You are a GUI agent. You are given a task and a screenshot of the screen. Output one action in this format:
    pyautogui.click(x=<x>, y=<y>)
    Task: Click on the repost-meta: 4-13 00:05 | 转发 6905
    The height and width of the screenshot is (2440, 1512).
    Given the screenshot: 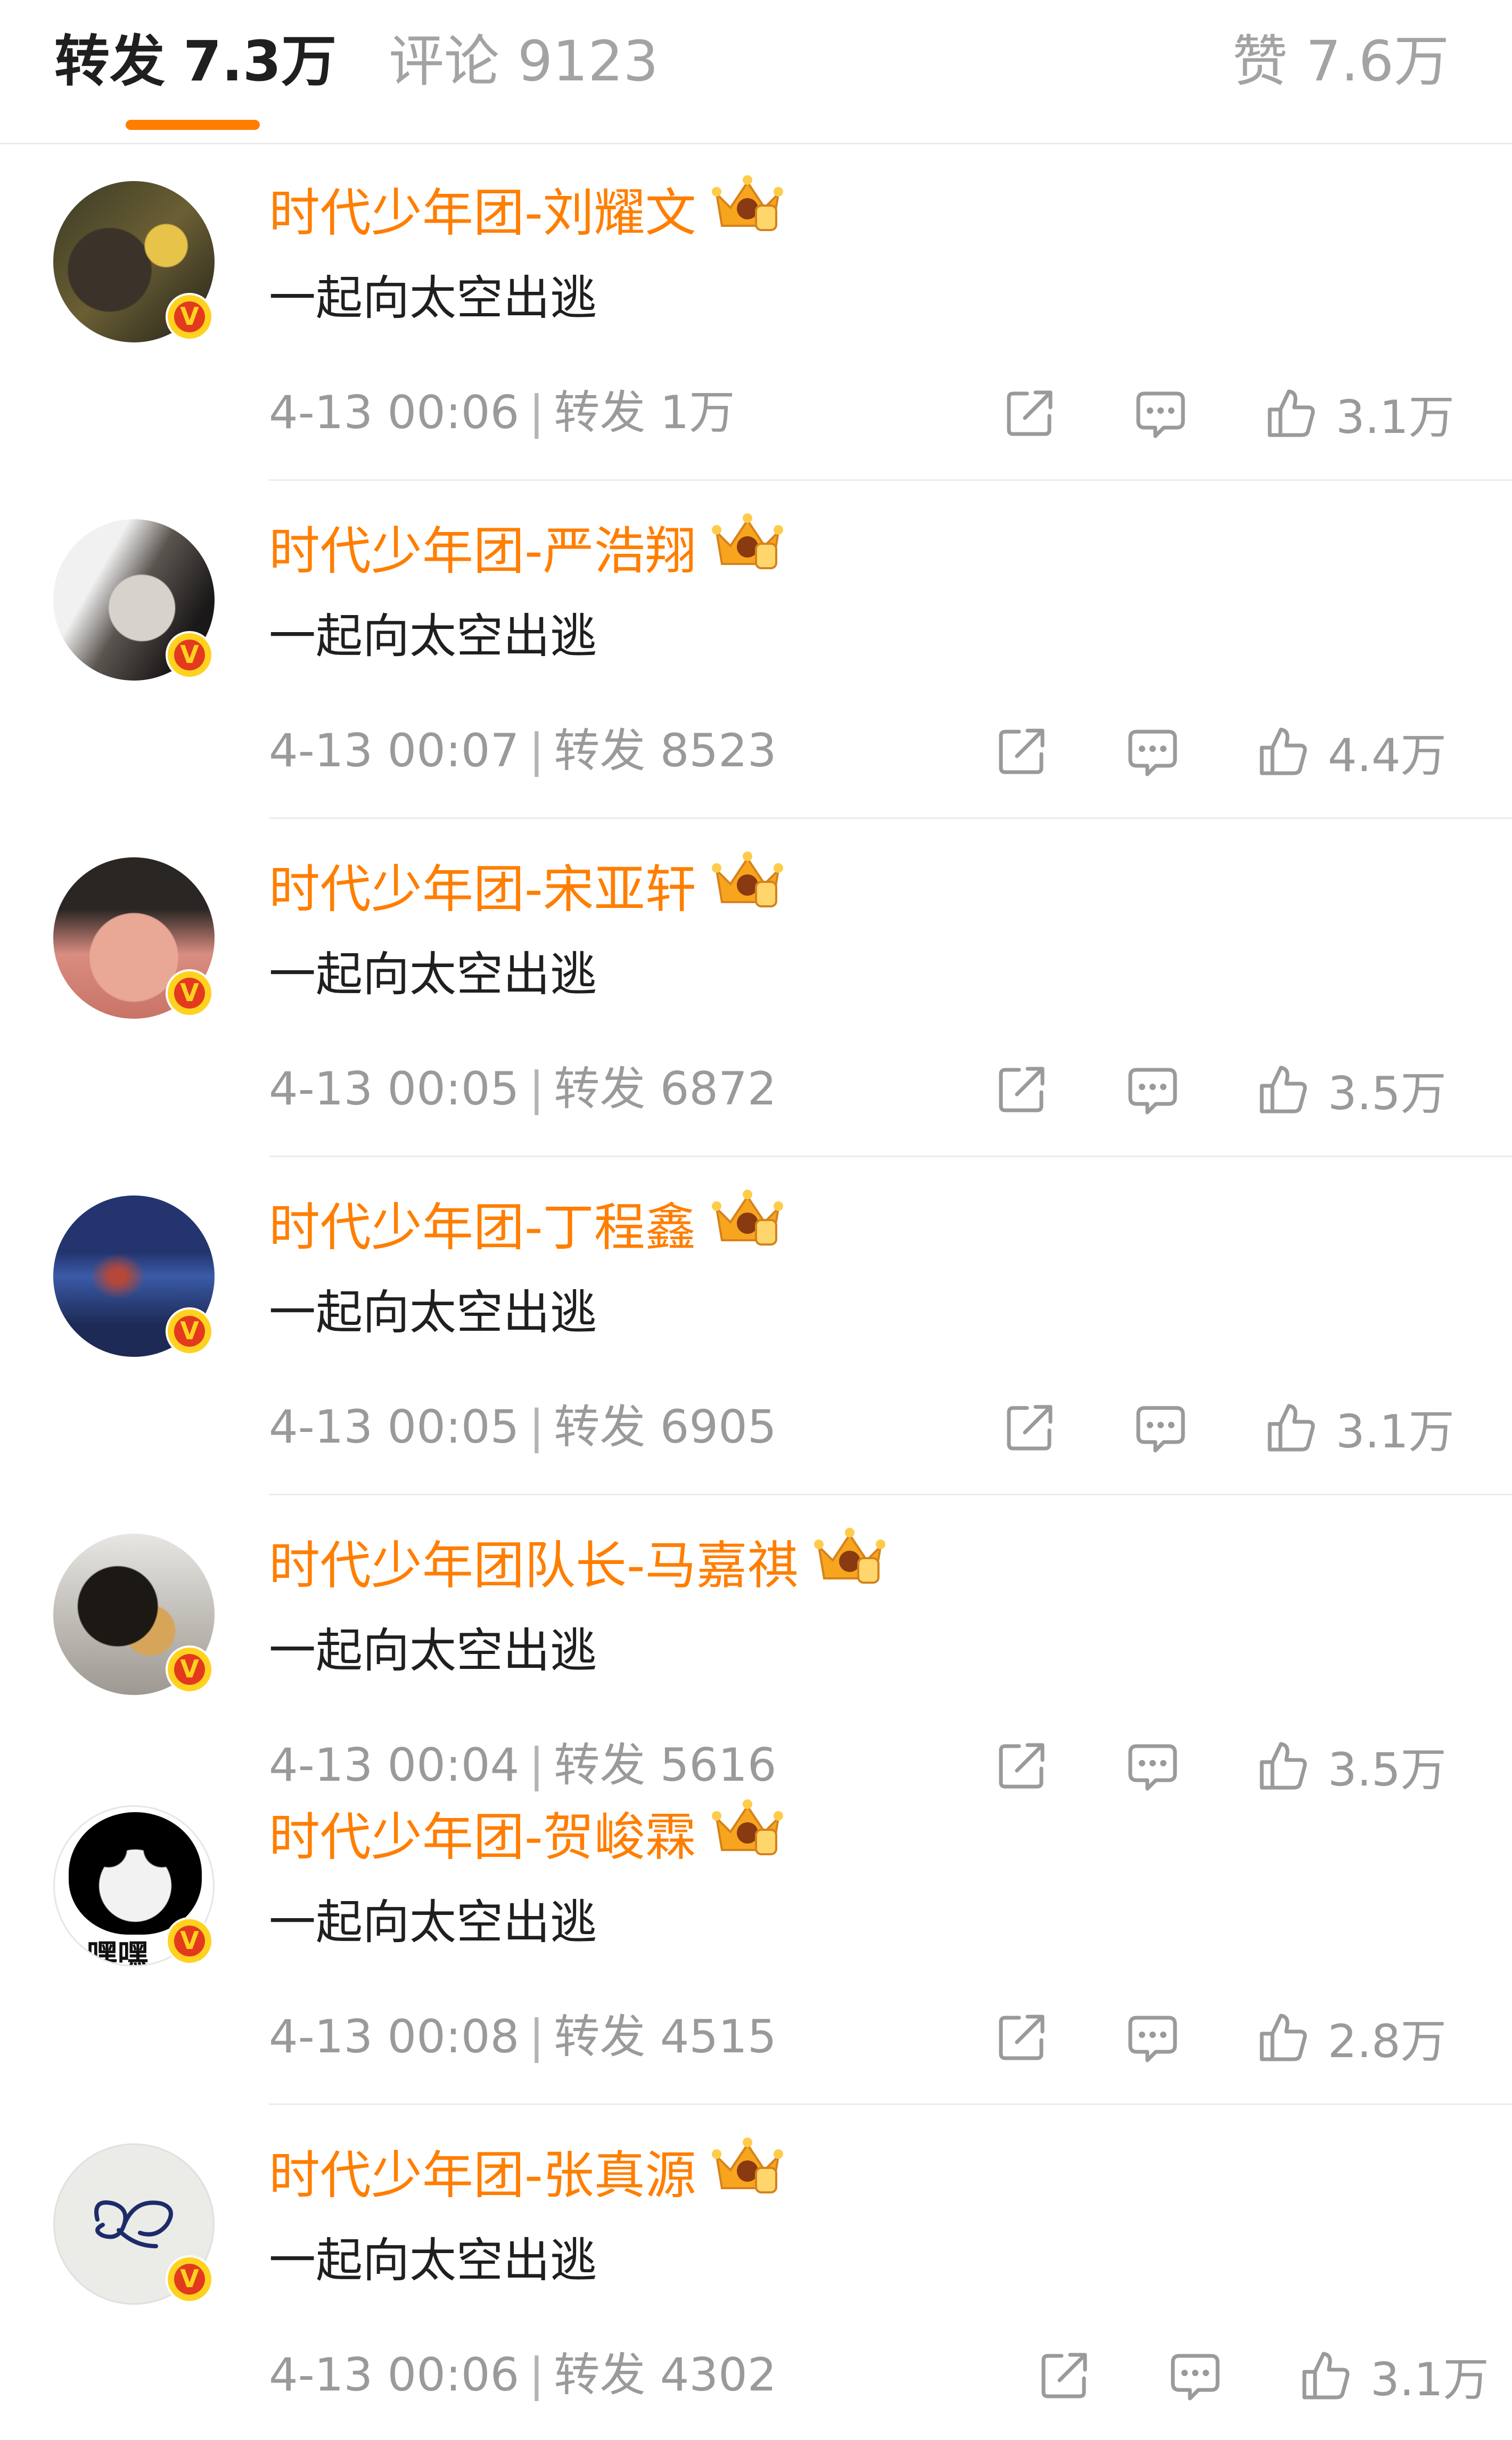 What is the action you would take?
    pyautogui.click(x=523, y=1427)
    